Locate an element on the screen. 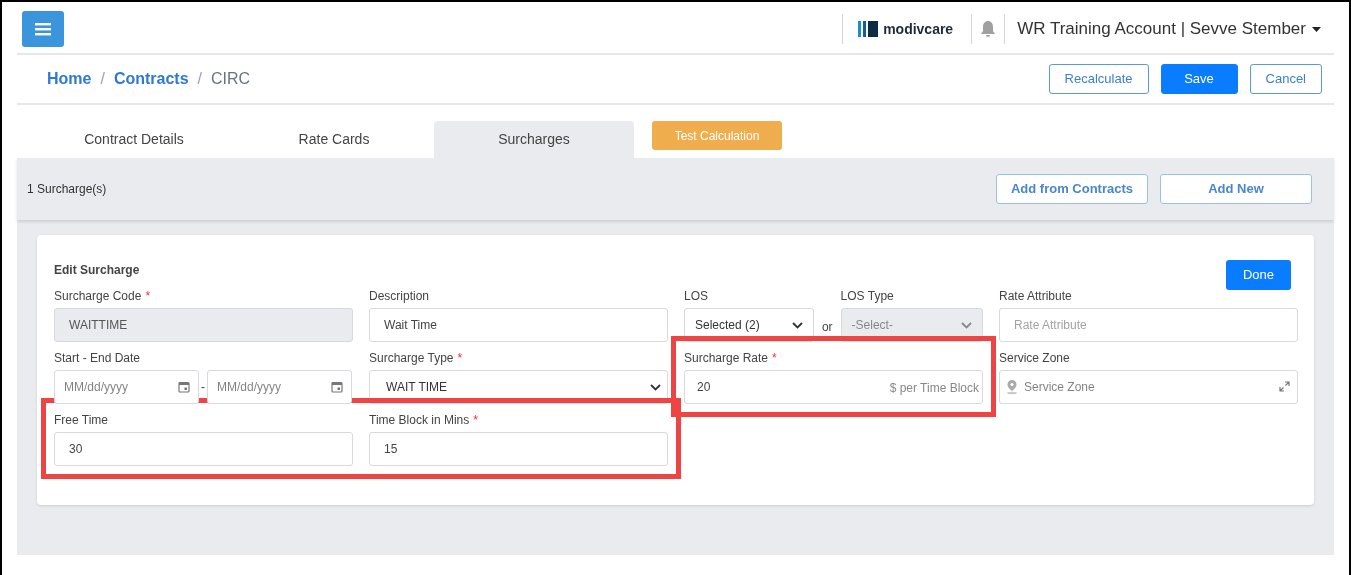 The height and width of the screenshot is (575, 1351). action-button: Recalculate is located at coordinates (1098, 79).